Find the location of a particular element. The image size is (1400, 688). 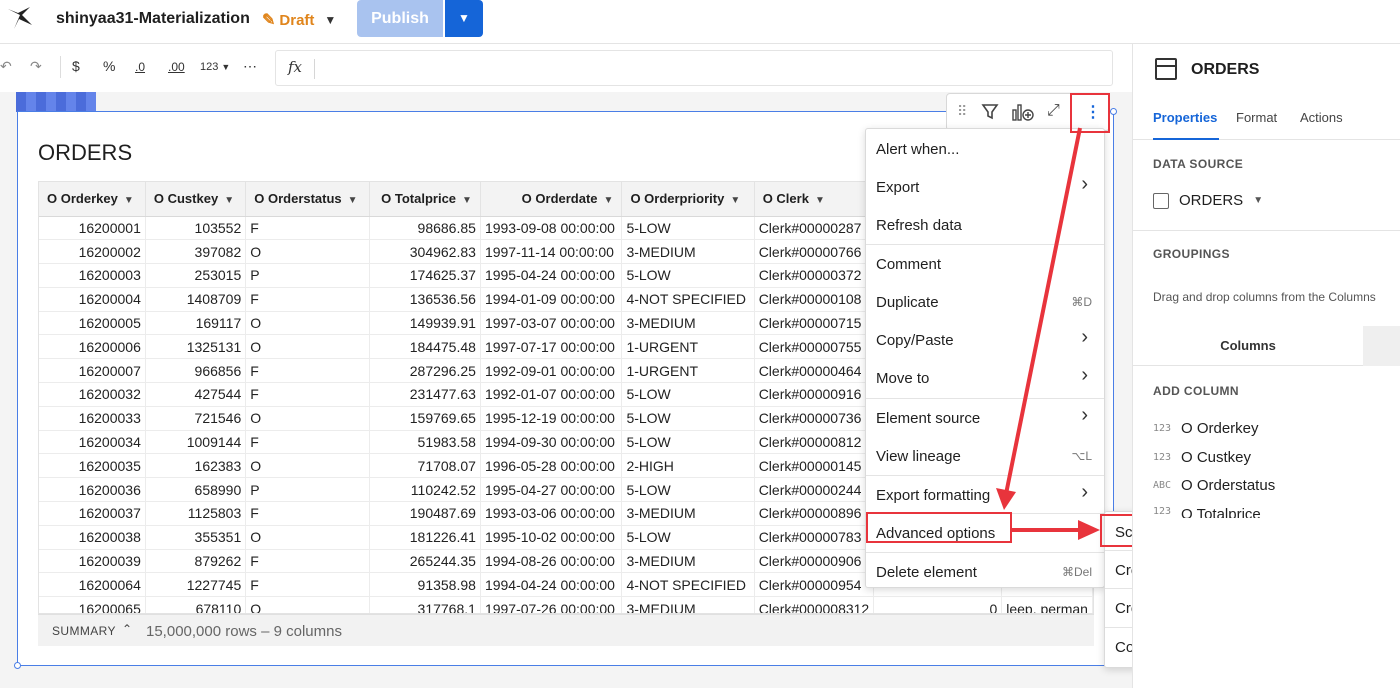

tab-actions: Actions is located at coordinates (1321, 117).